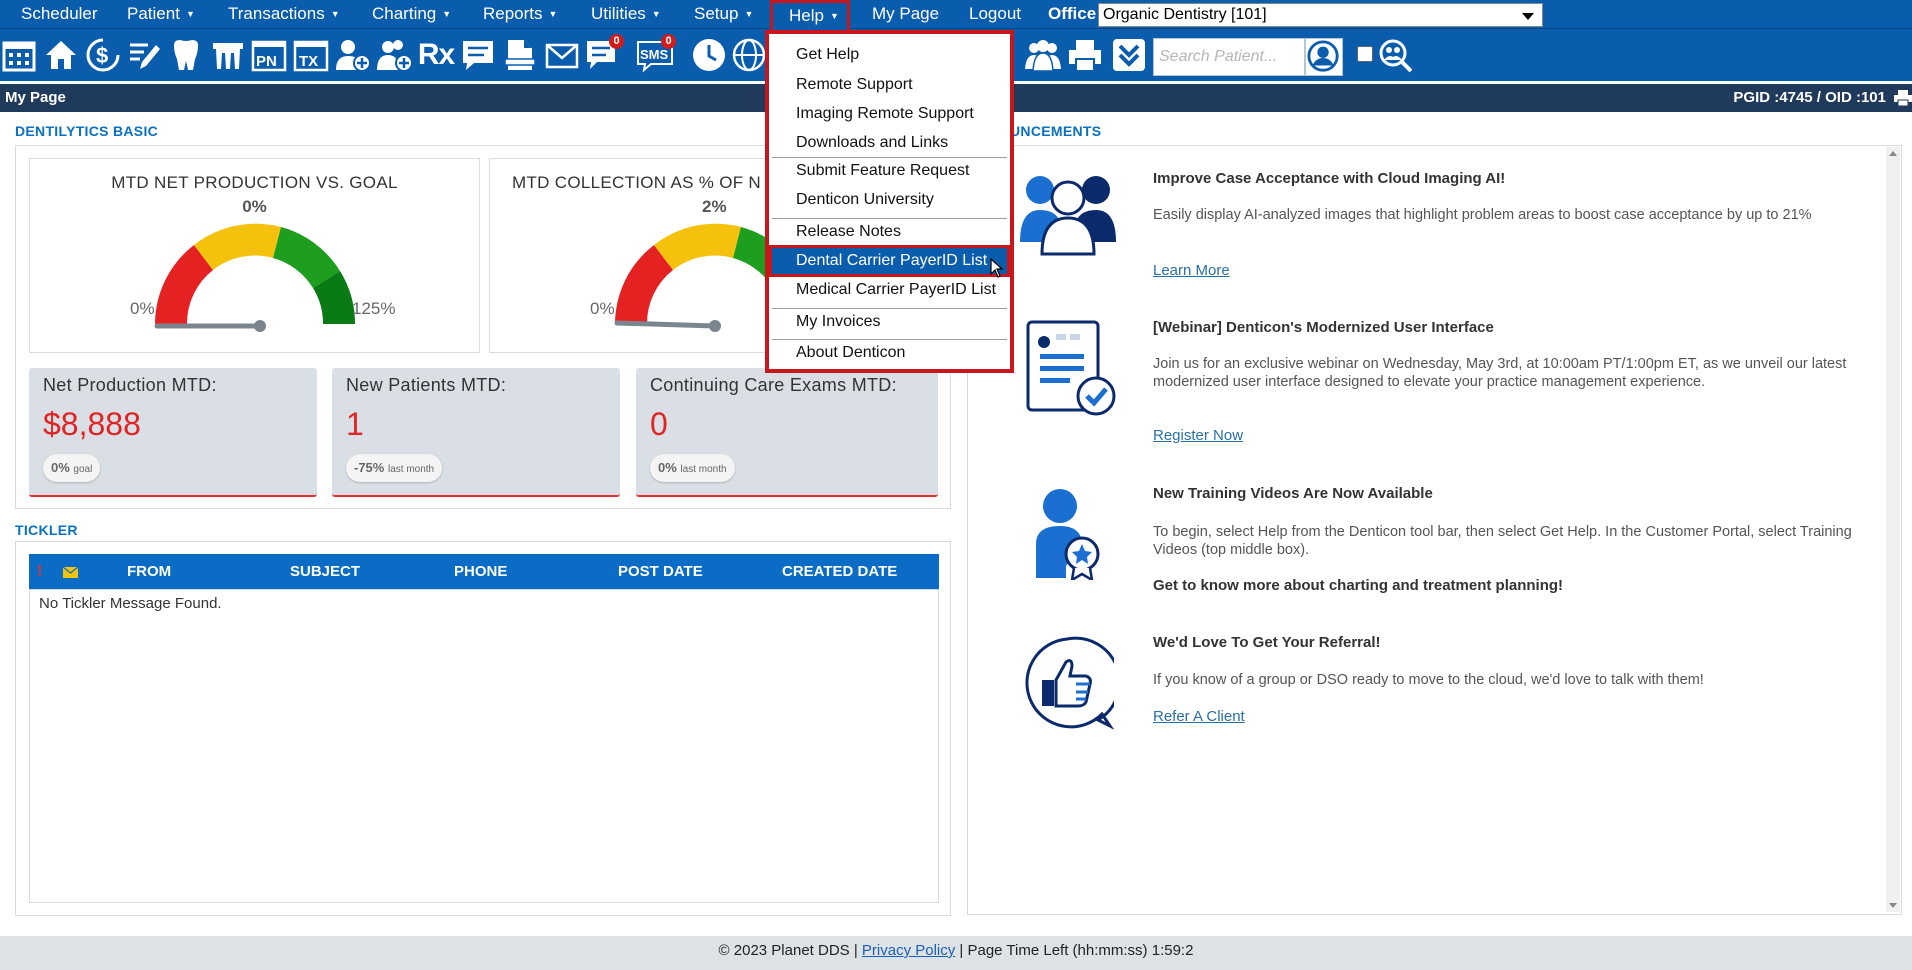  I want to click on thumbs-up-icon, so click(1069, 683).